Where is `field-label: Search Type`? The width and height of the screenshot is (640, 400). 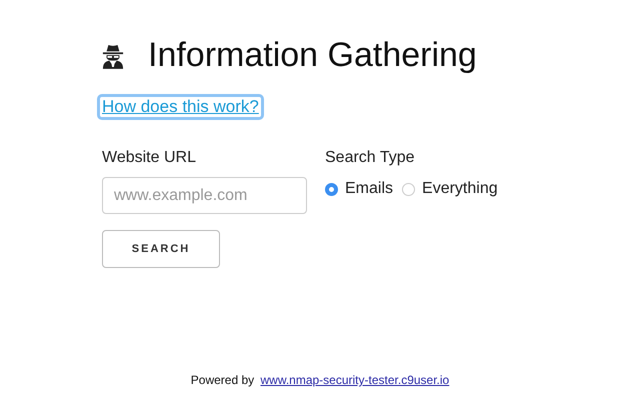
field-label: Search Type is located at coordinates (370, 158).